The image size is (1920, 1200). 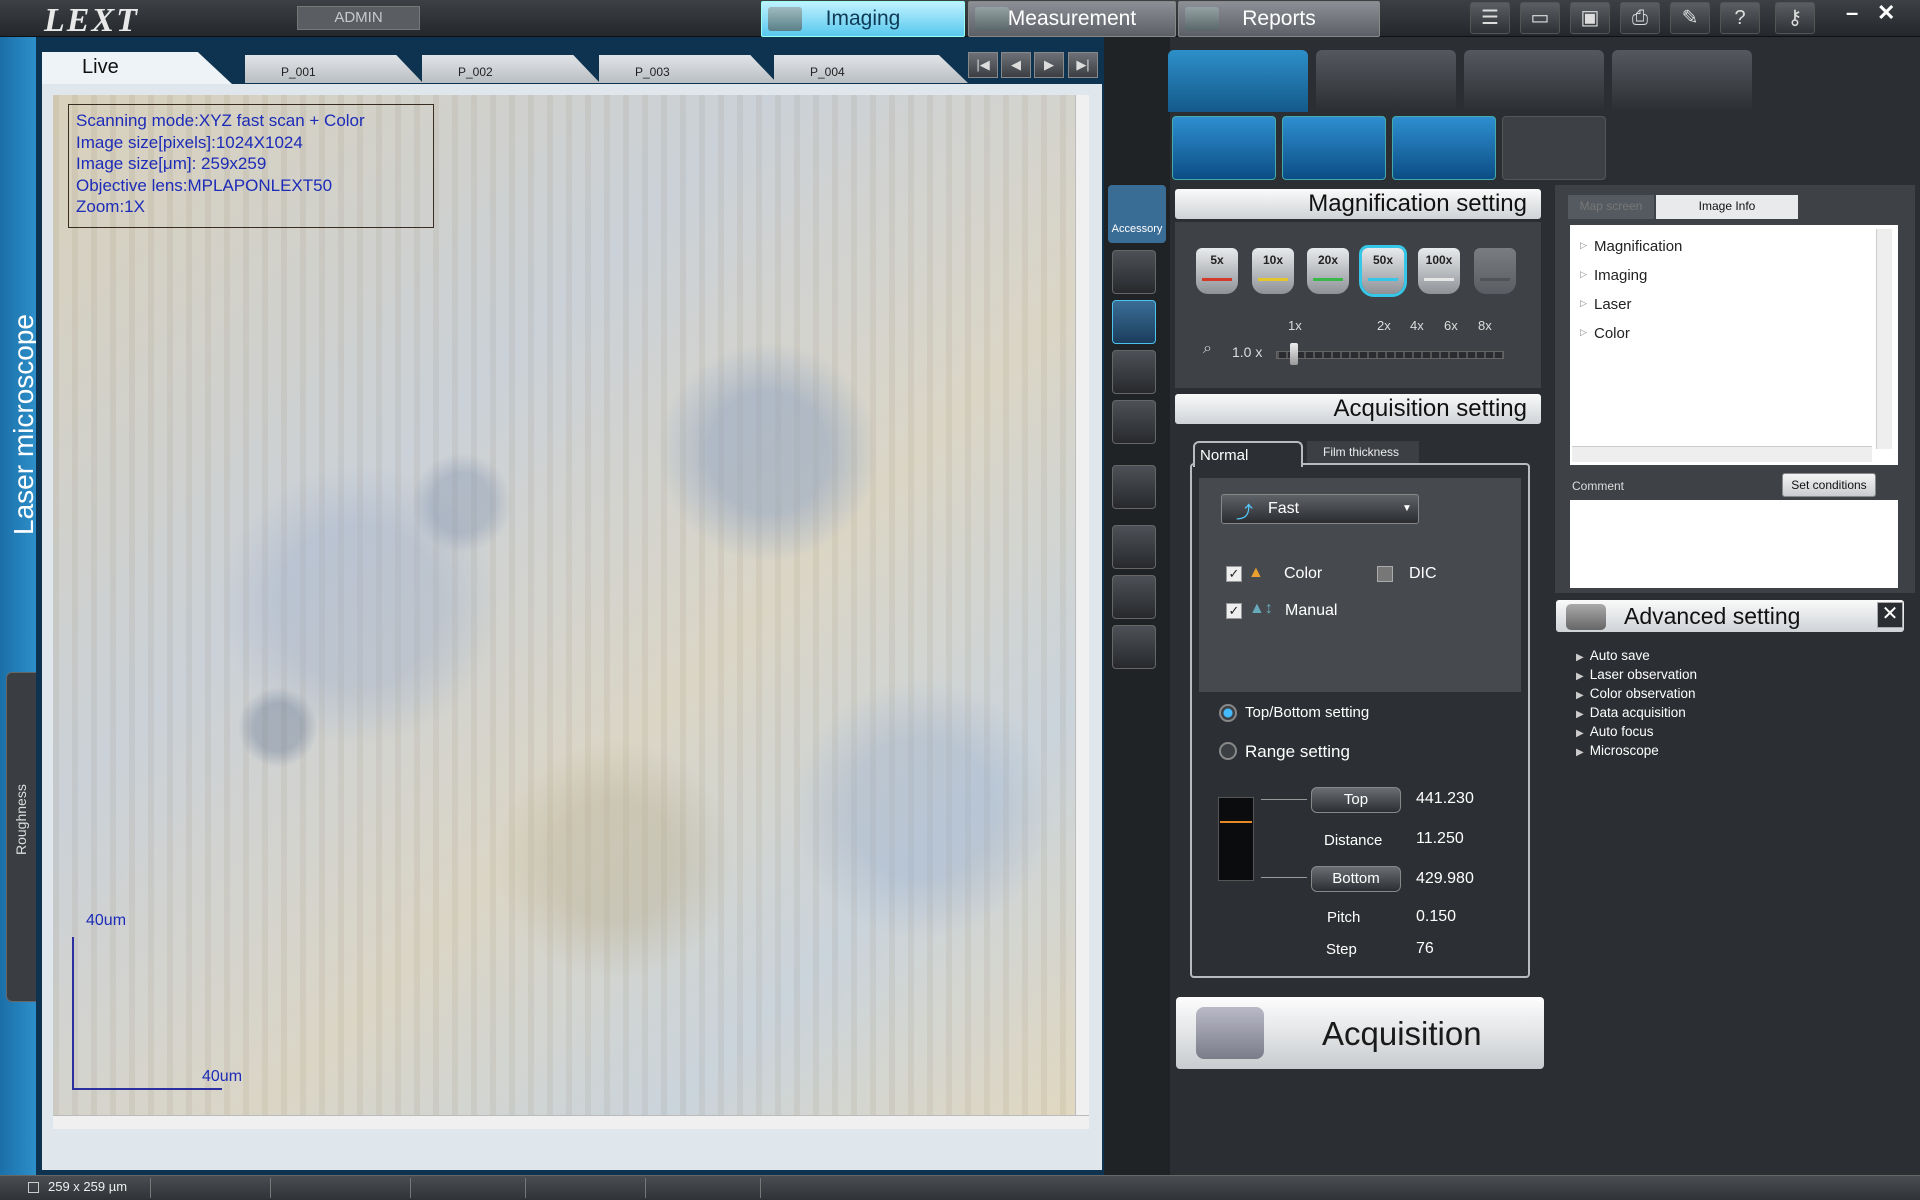 I want to click on acquisition-header: Acquisition setting, so click(x=1358, y=409).